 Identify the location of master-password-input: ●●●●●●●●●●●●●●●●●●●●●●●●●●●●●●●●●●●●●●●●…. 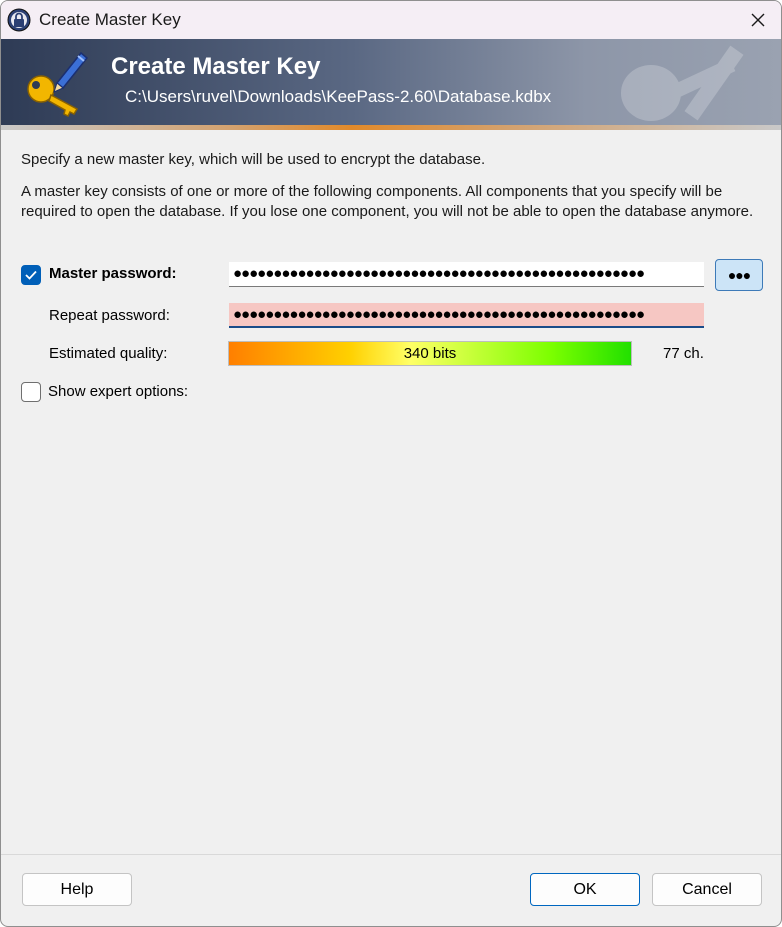
(466, 274).